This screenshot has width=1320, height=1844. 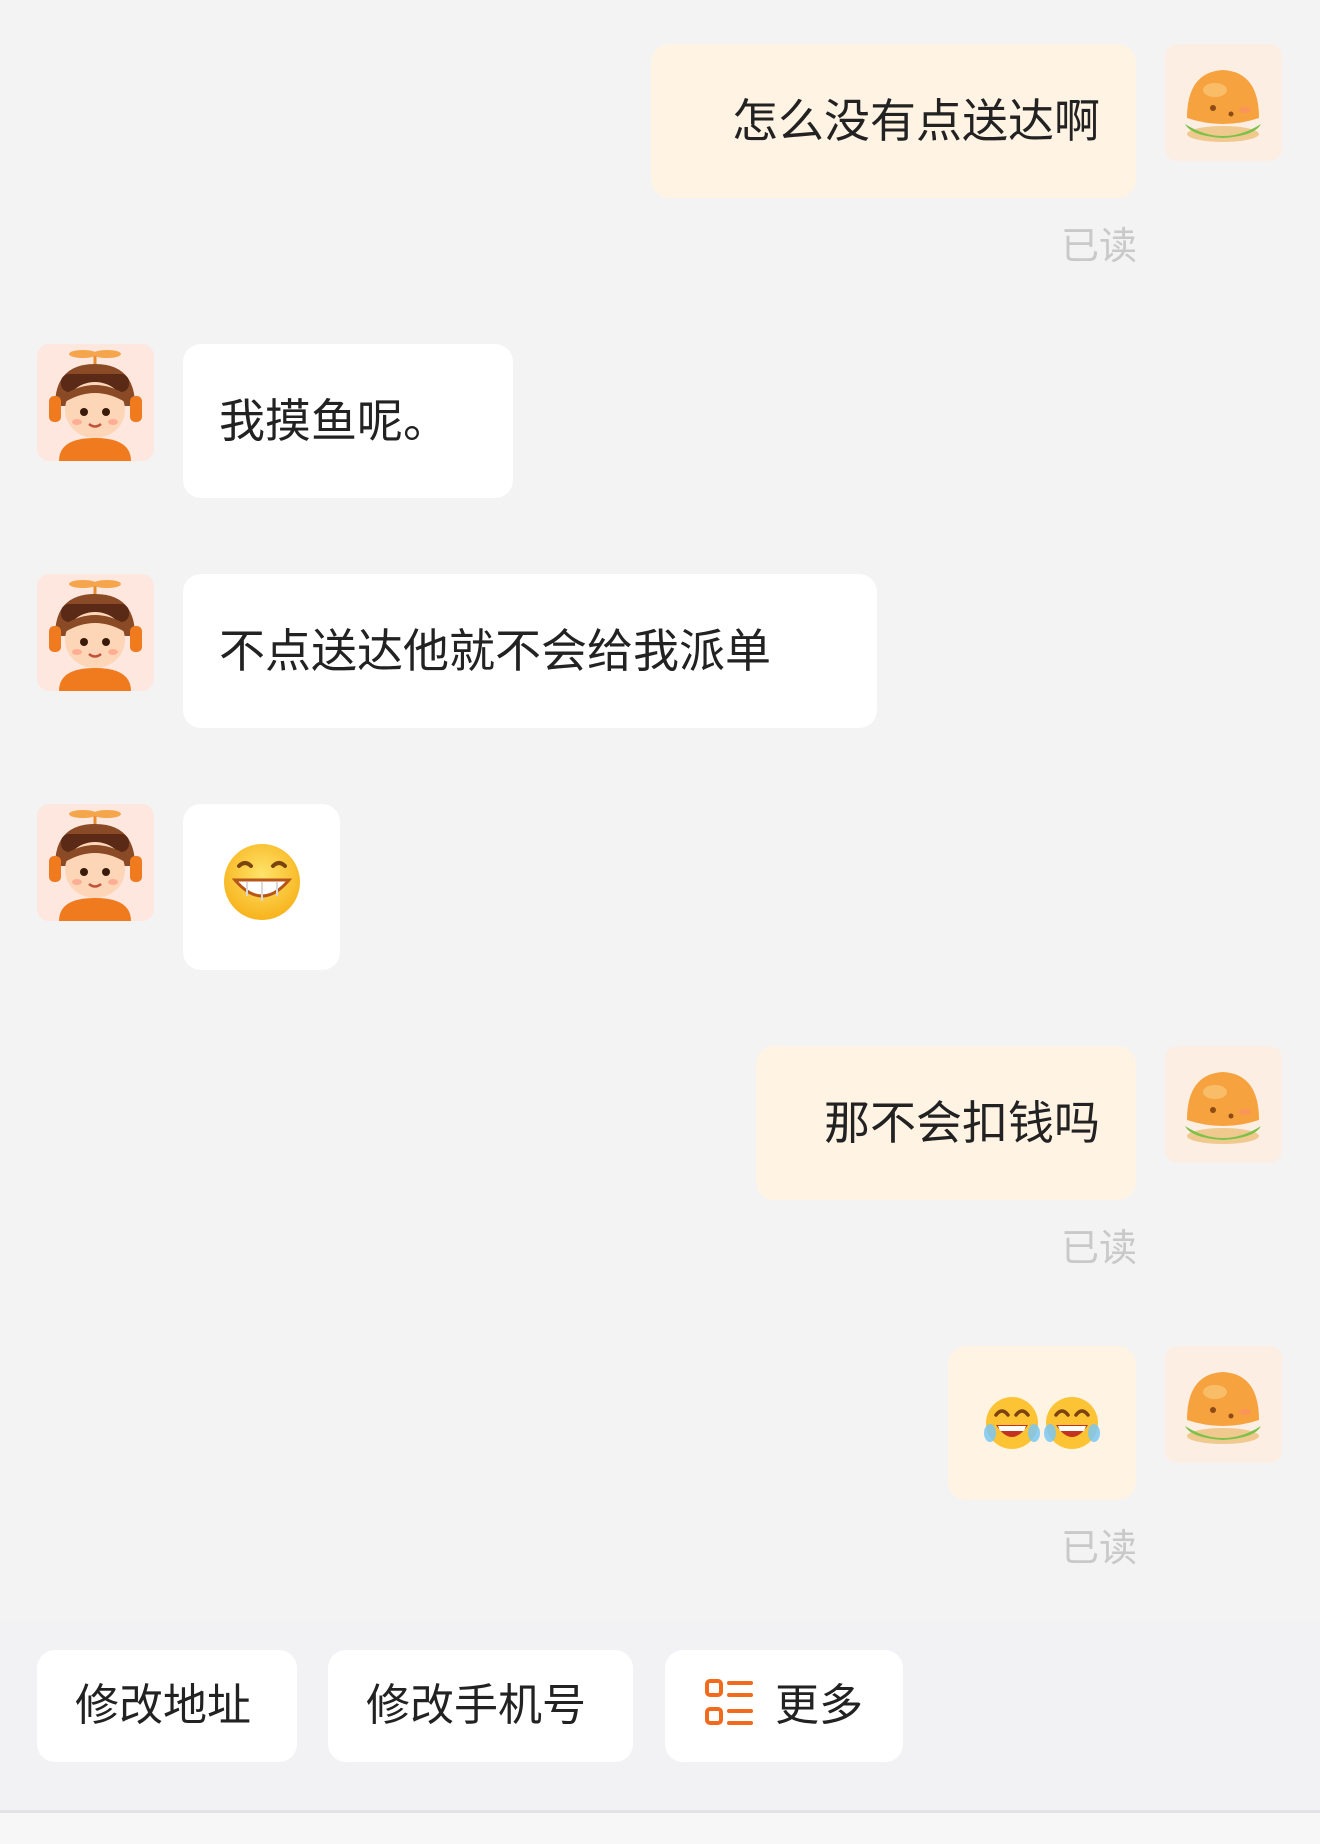 What do you see at coordinates (660, 1716) in the screenshot?
I see `quick-action-bar: 修改地址 修改手机号 更多` at bounding box center [660, 1716].